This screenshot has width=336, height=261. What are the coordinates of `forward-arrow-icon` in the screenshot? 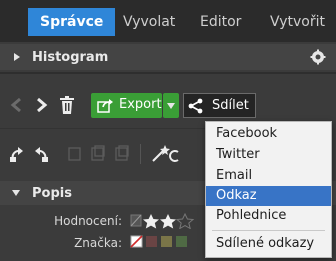 It's located at (42, 105).